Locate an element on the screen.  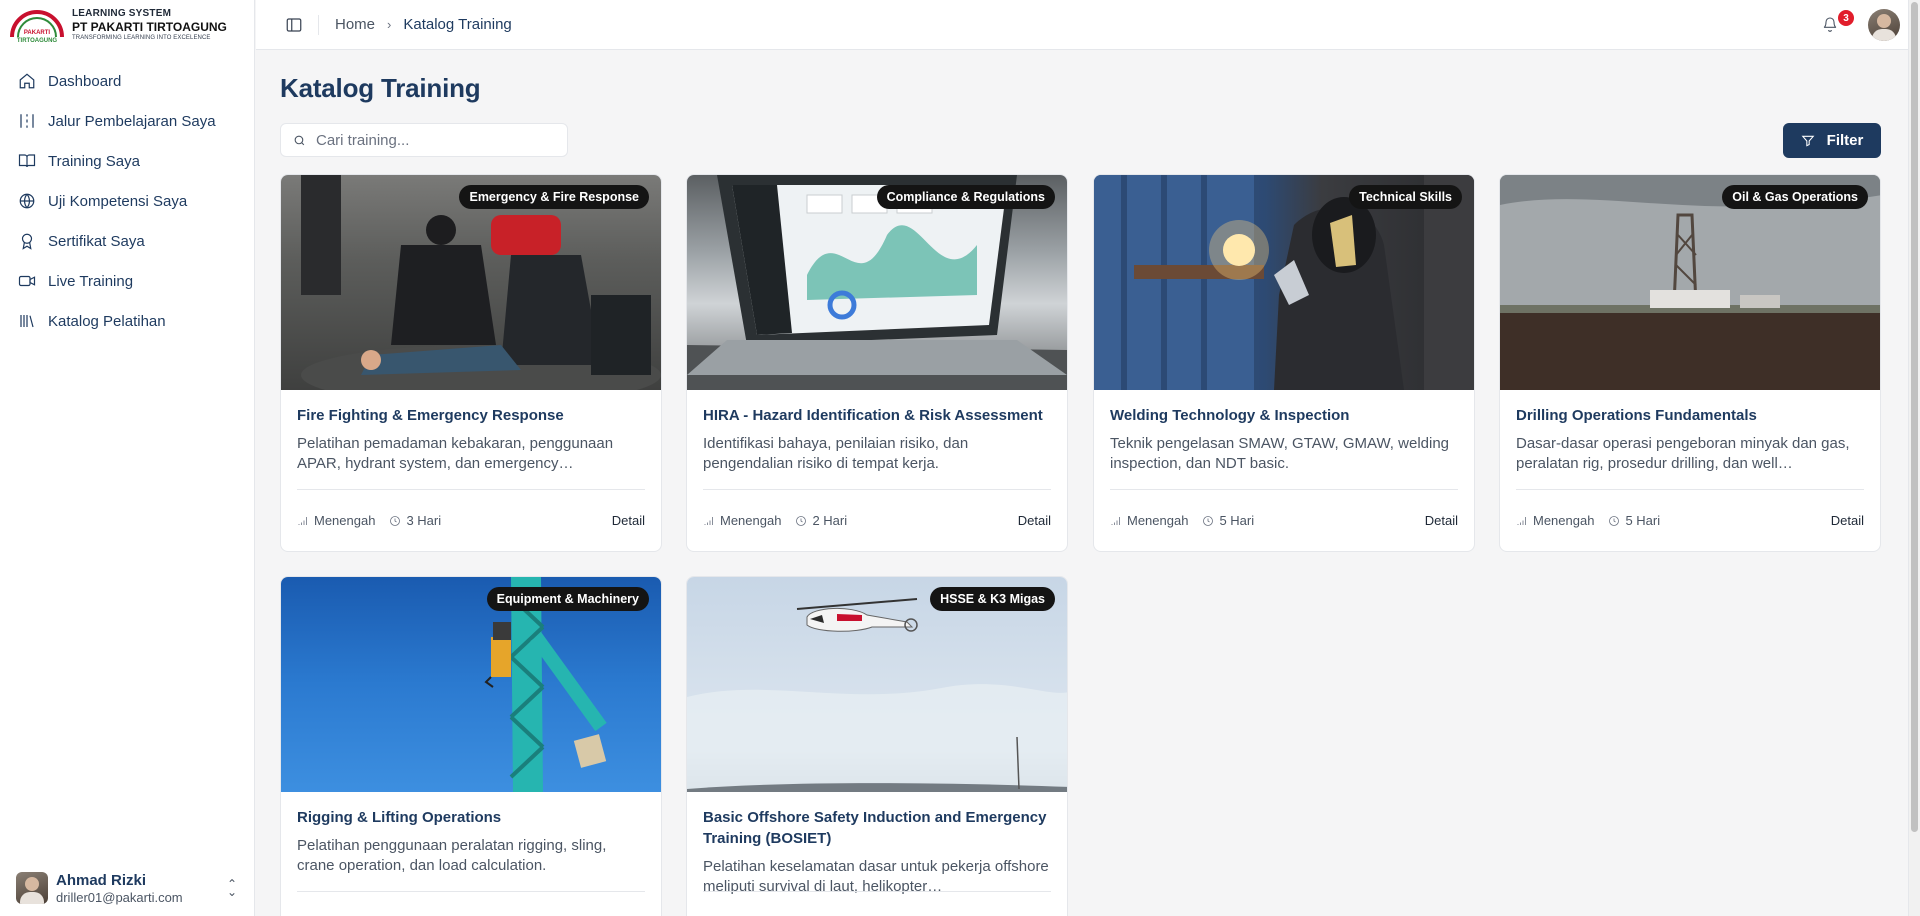
card-image: HSSE & K3 Migas is located at coordinates (877, 684).